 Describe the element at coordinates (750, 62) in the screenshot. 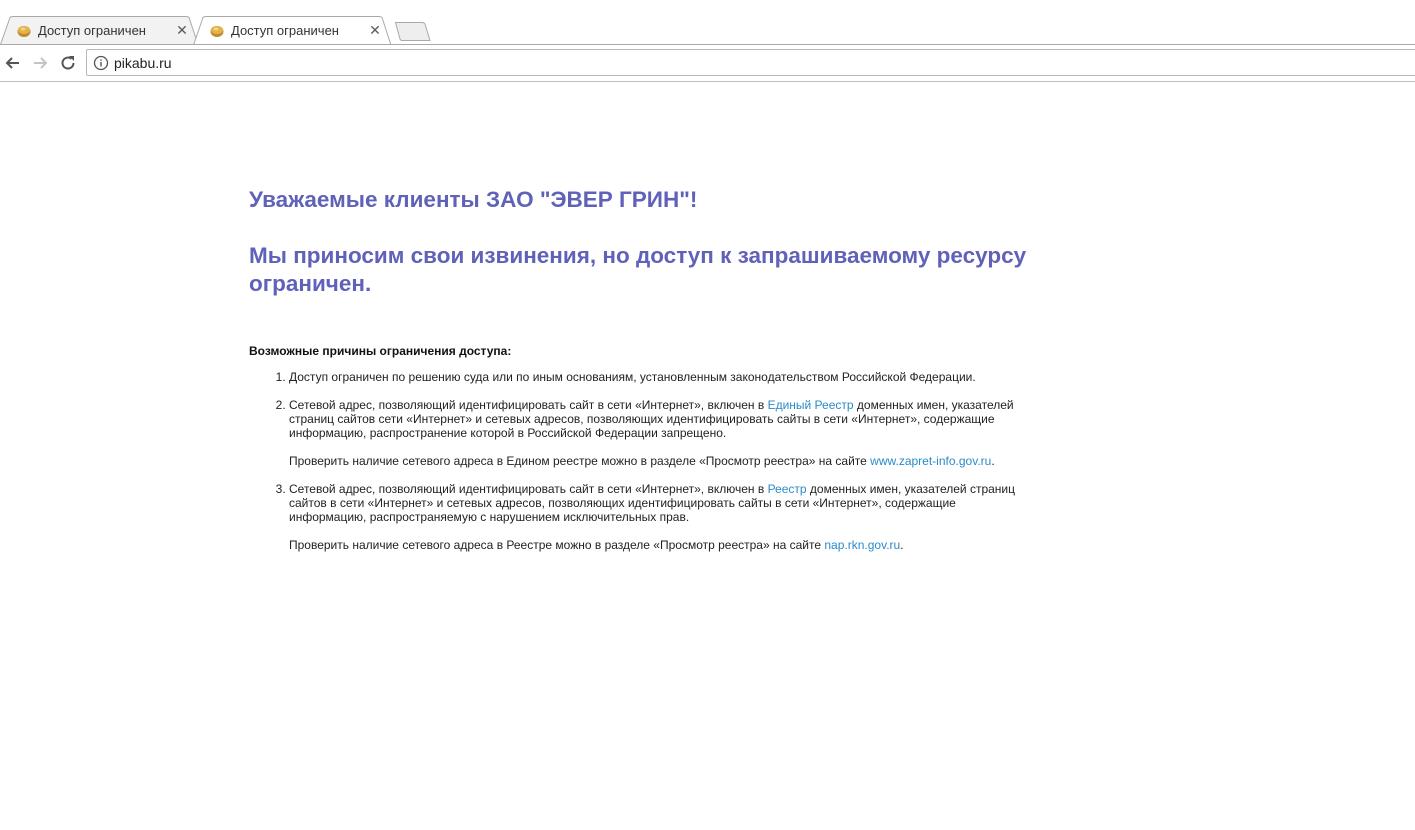

I see `address-bar: pikabu.ru` at that location.